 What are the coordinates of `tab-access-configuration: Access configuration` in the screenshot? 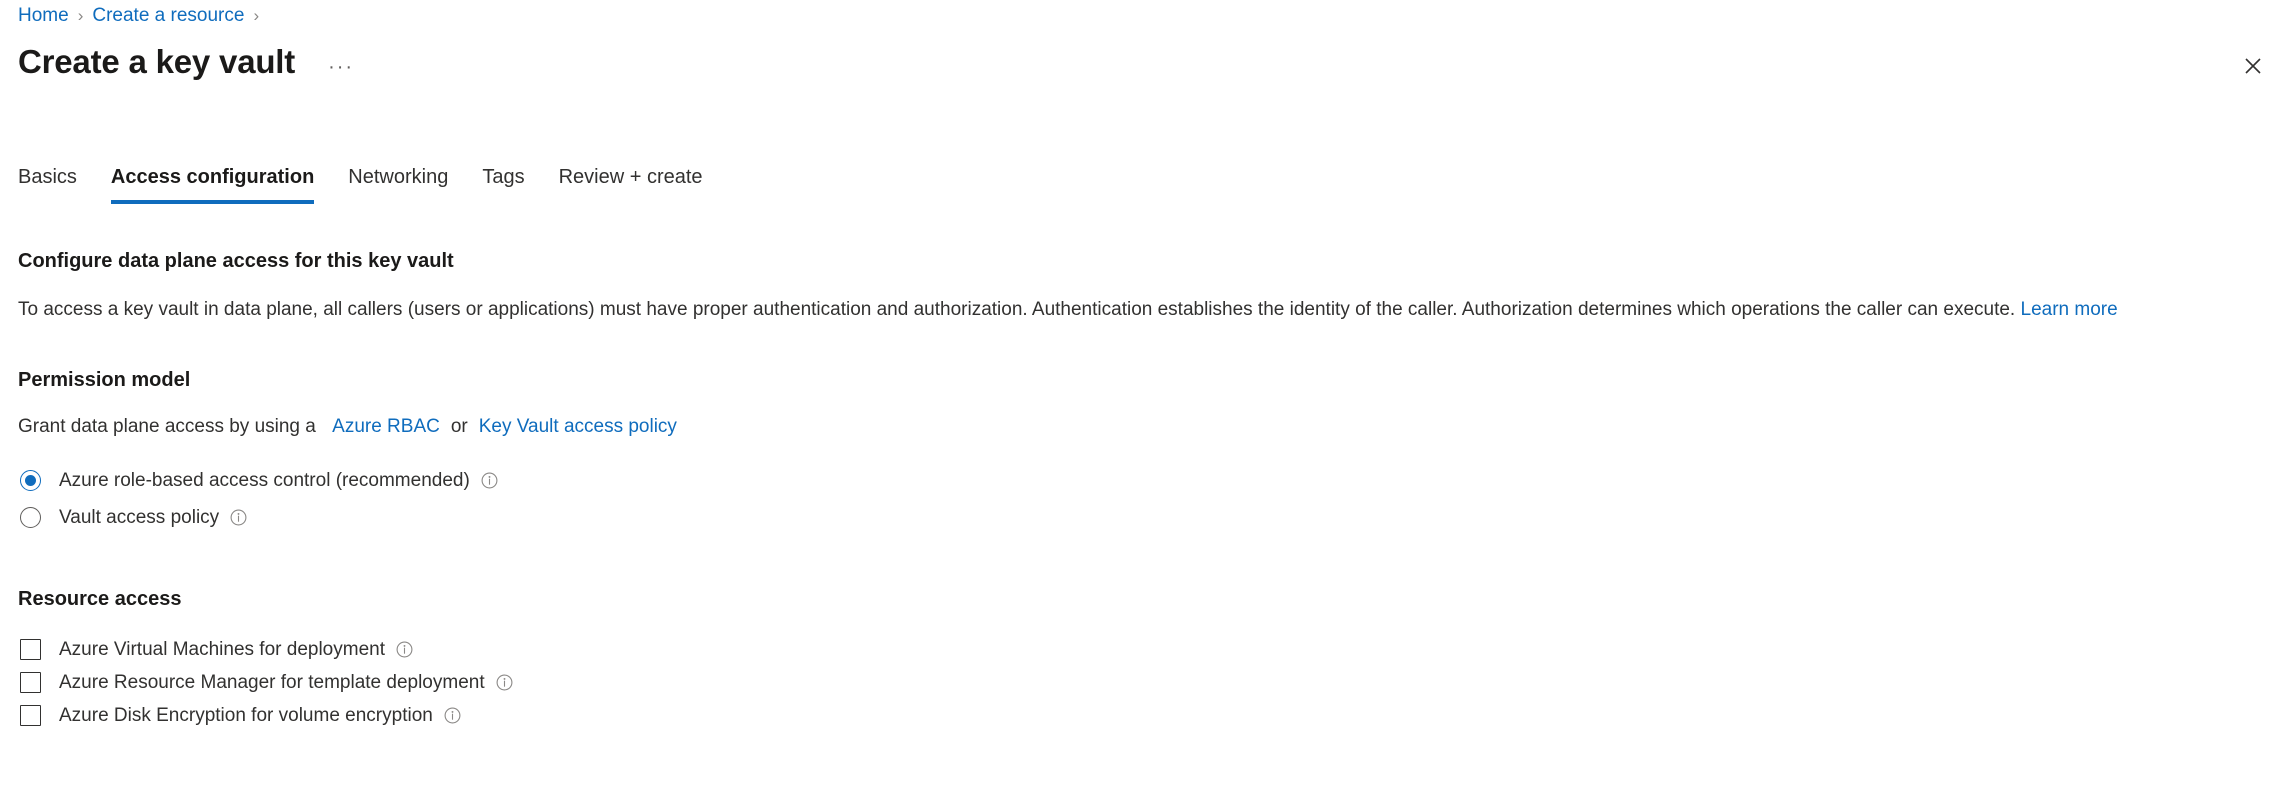 It's located at (212, 182).